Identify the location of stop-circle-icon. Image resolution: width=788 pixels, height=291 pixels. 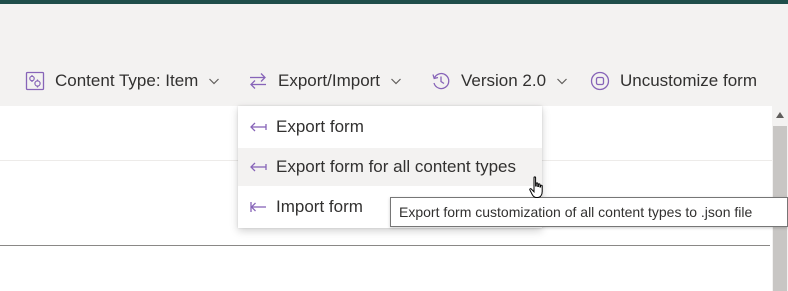
(600, 81).